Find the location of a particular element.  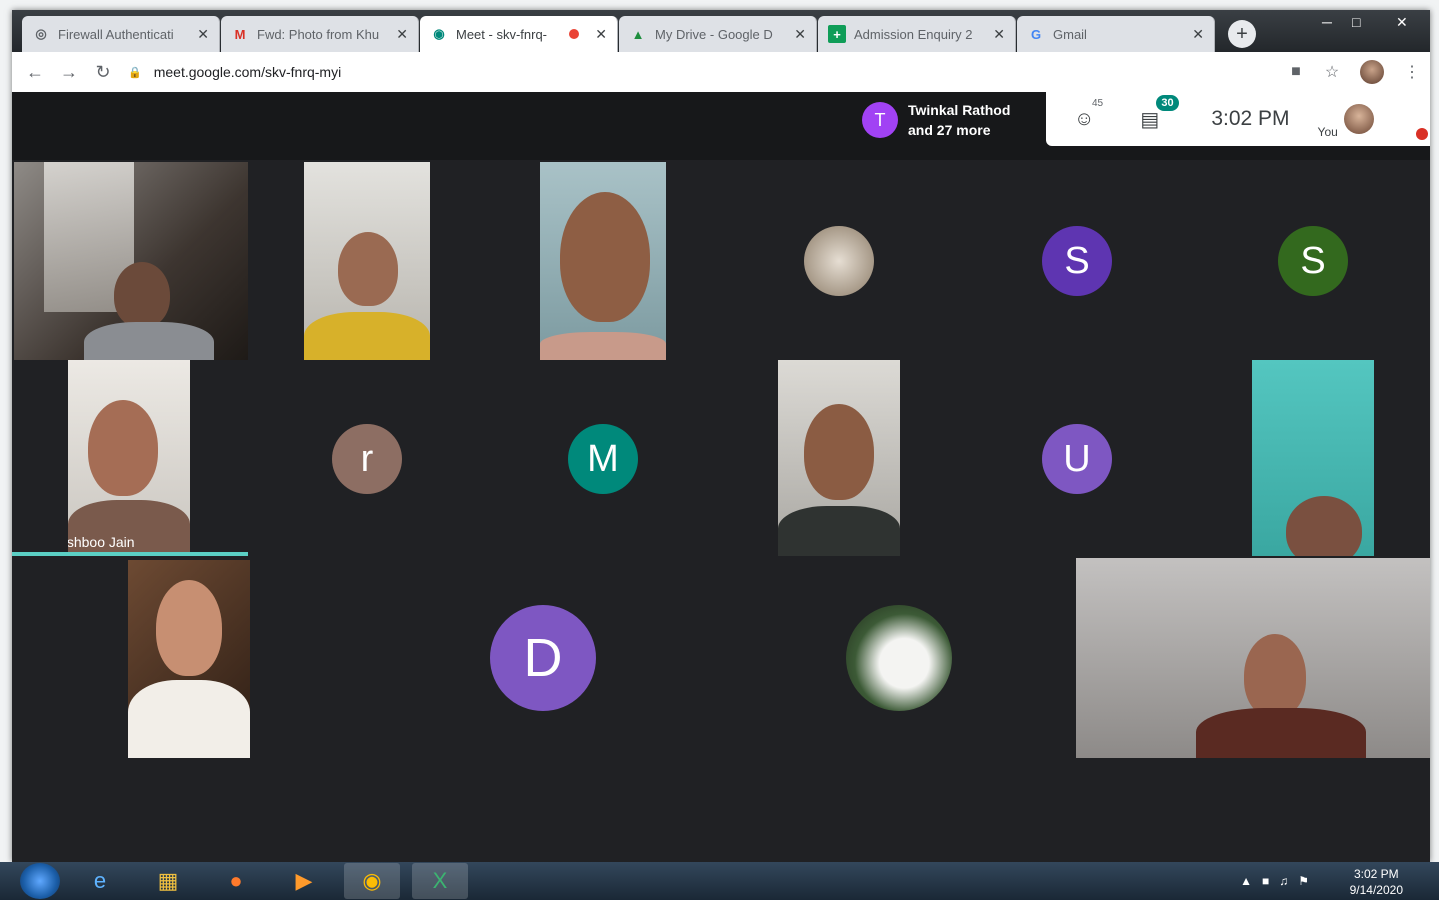

people-button: ☺ 45 is located at coordinates (1088, 114).